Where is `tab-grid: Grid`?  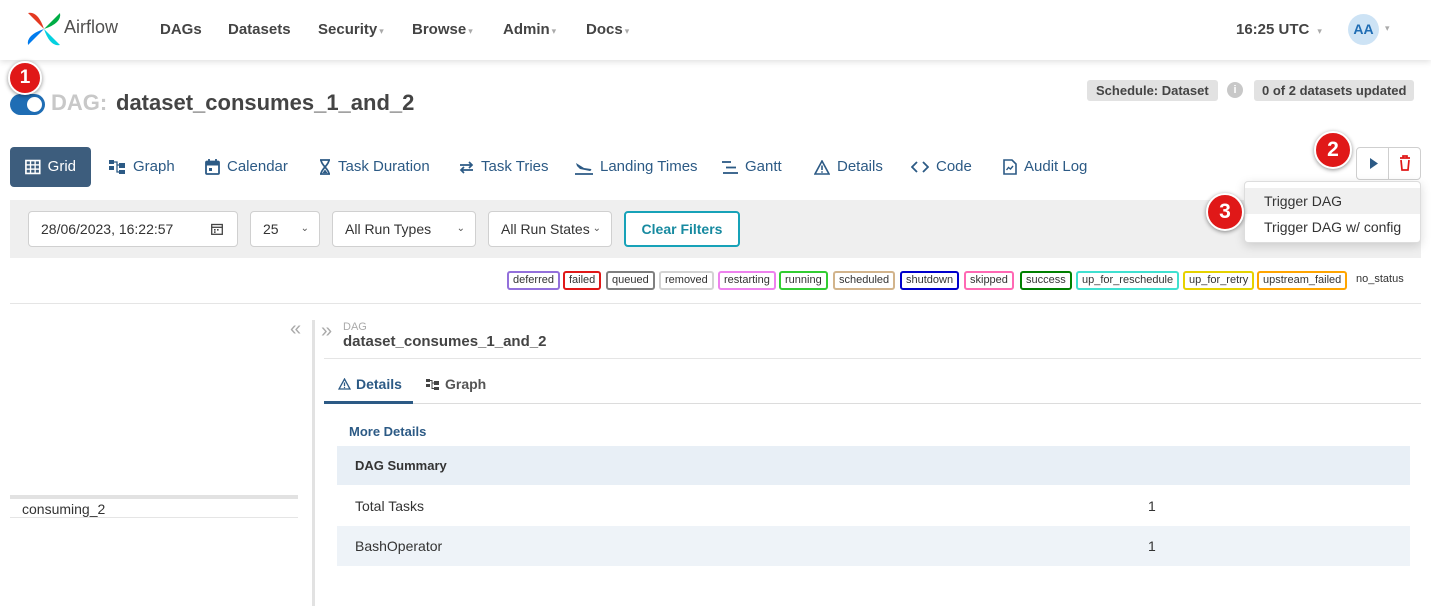
tab-grid: Grid is located at coordinates (50, 167).